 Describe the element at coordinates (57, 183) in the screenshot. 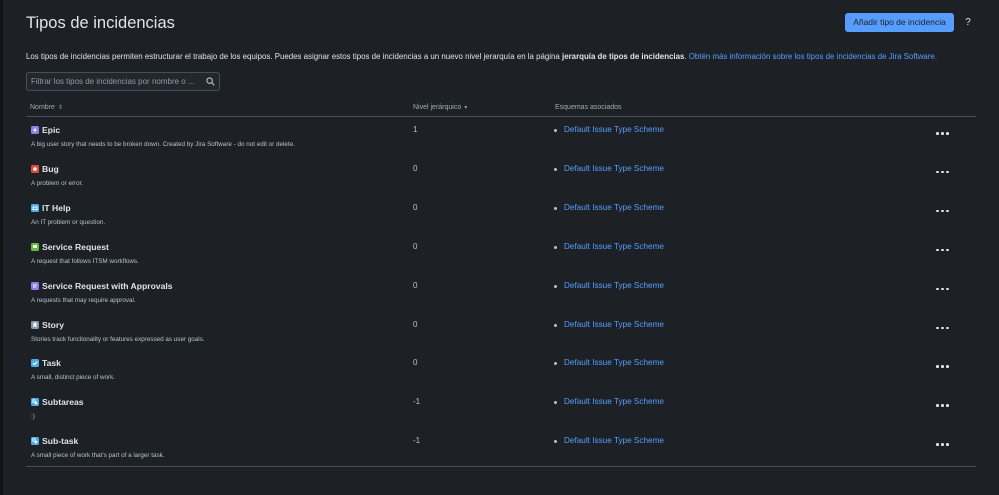

I see `issue-type-description: A problem or error.` at that location.